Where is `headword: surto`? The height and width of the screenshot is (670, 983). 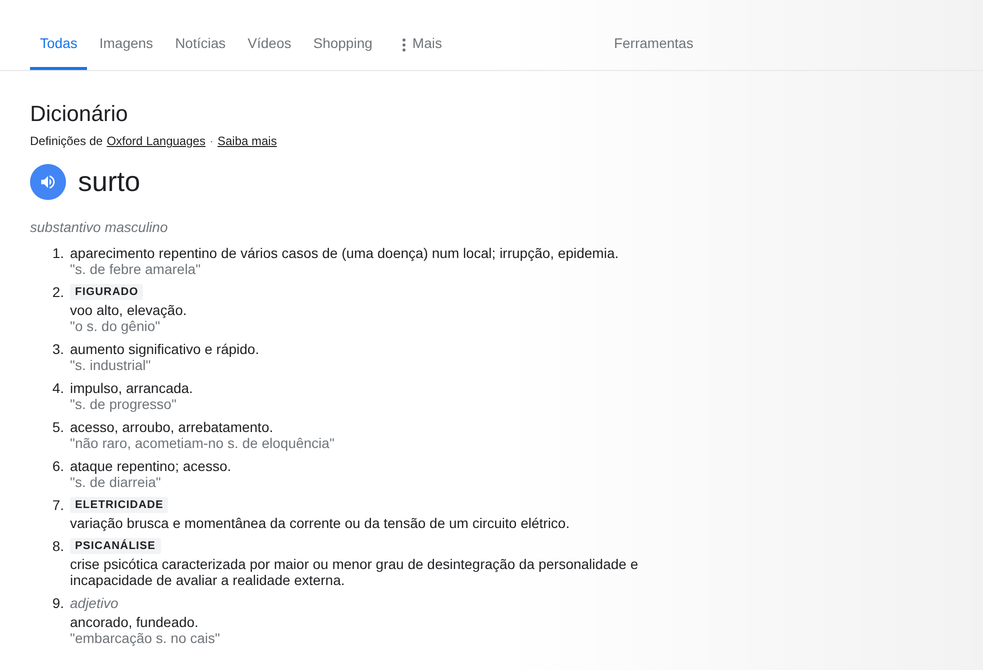
headword: surto is located at coordinates (109, 182).